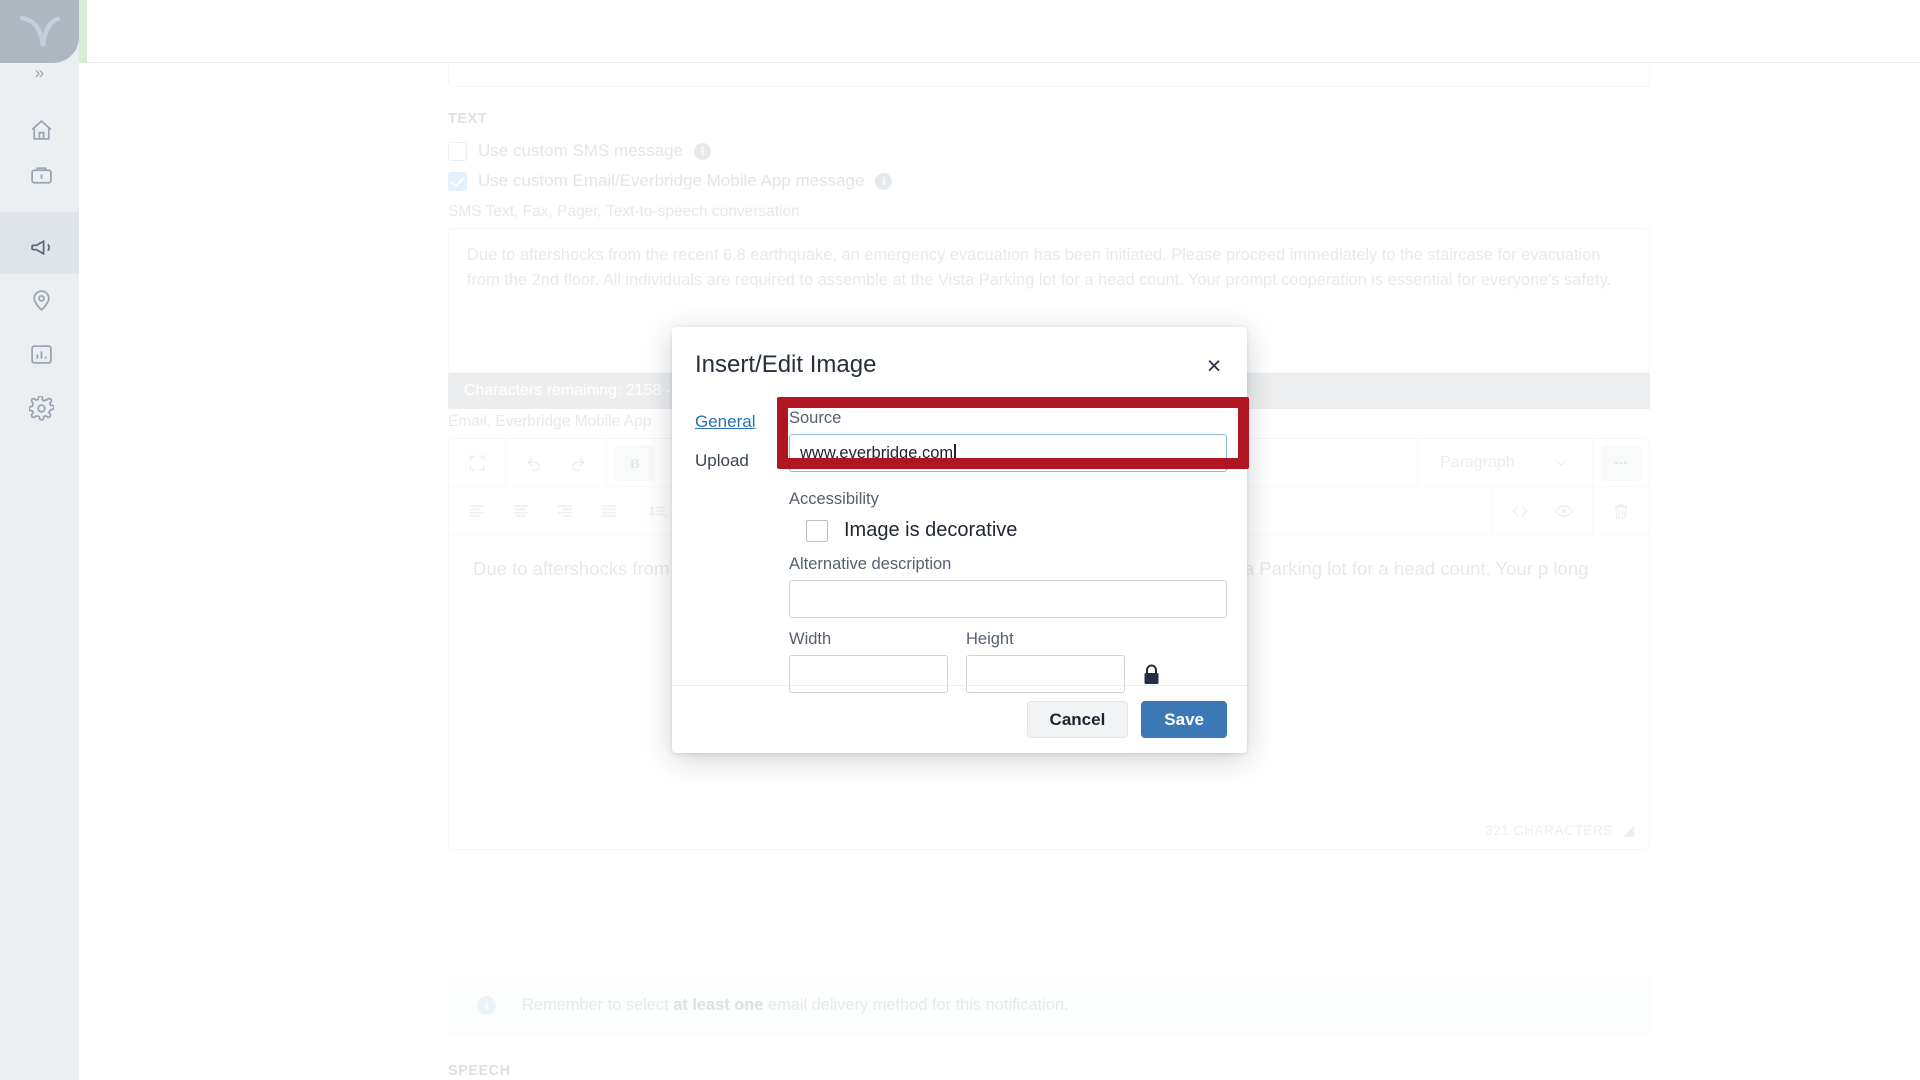  I want to click on source-label: Source, so click(815, 418).